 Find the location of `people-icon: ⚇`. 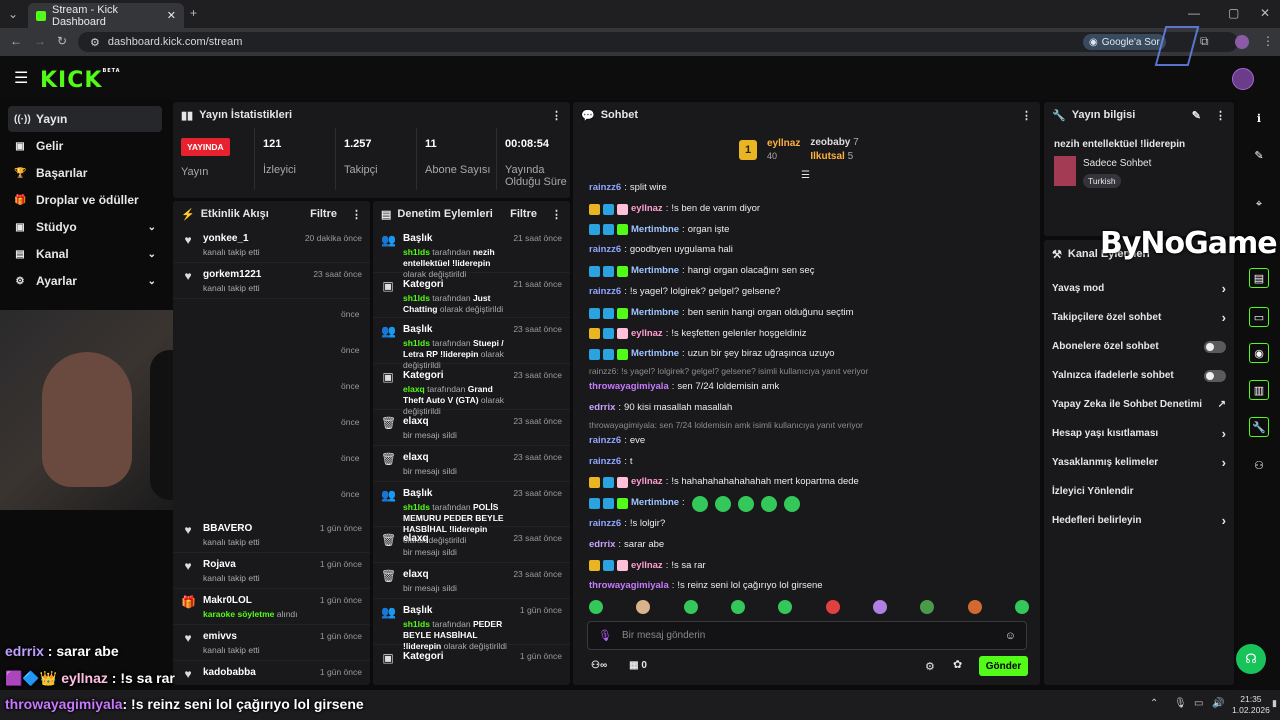

people-icon: ⚇ is located at coordinates (1259, 465).